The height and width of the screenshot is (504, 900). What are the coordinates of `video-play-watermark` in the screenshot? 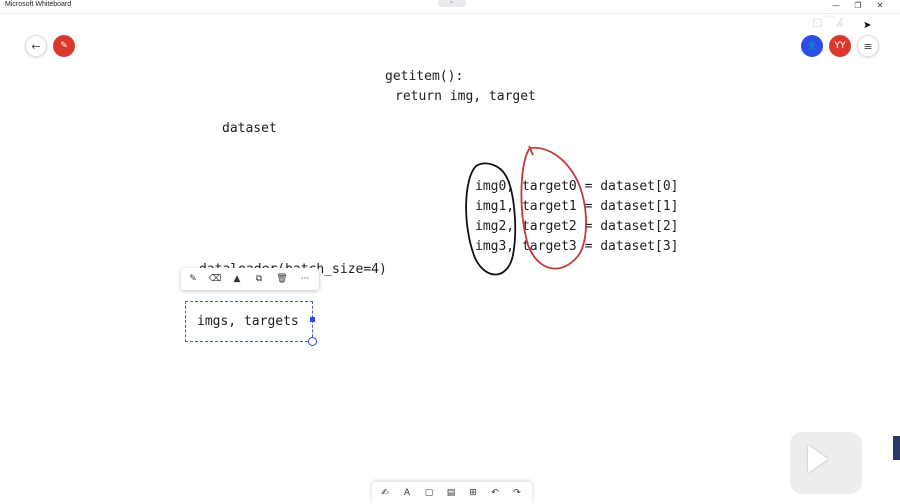 It's located at (826, 463).